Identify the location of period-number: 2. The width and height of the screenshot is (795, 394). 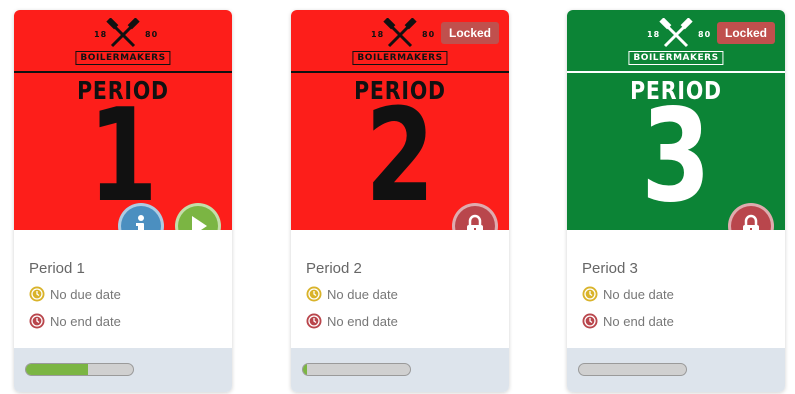
(400, 156).